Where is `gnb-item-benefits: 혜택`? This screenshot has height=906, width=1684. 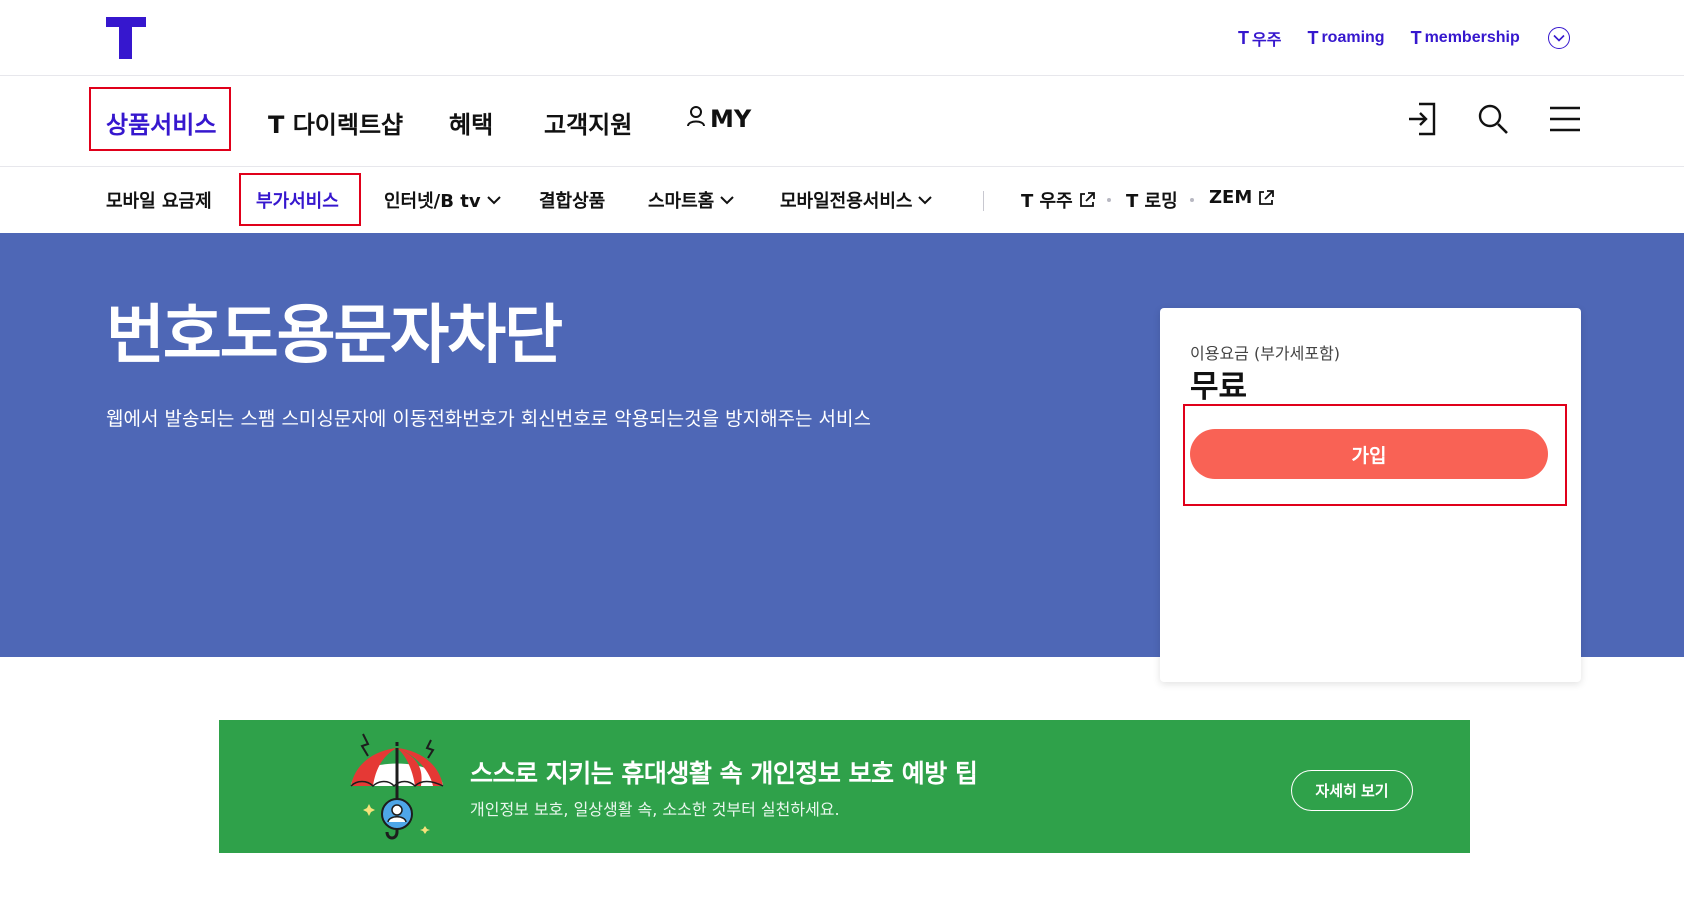
gnb-item-benefits: 혜택 is located at coordinates (471, 122).